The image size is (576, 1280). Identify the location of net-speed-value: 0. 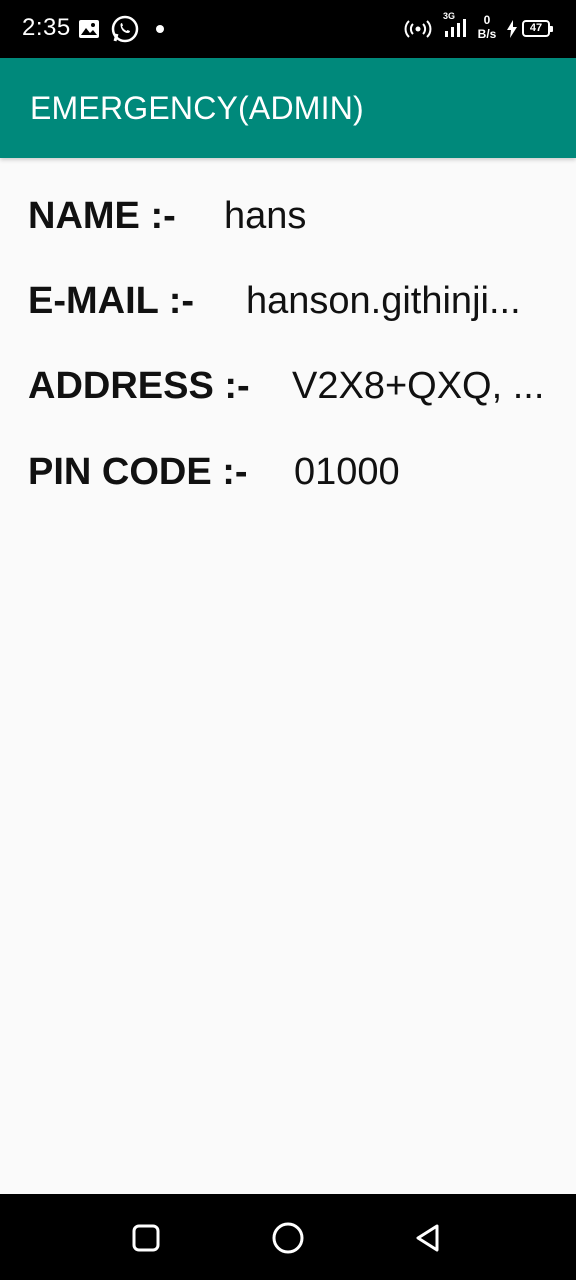
(487, 20).